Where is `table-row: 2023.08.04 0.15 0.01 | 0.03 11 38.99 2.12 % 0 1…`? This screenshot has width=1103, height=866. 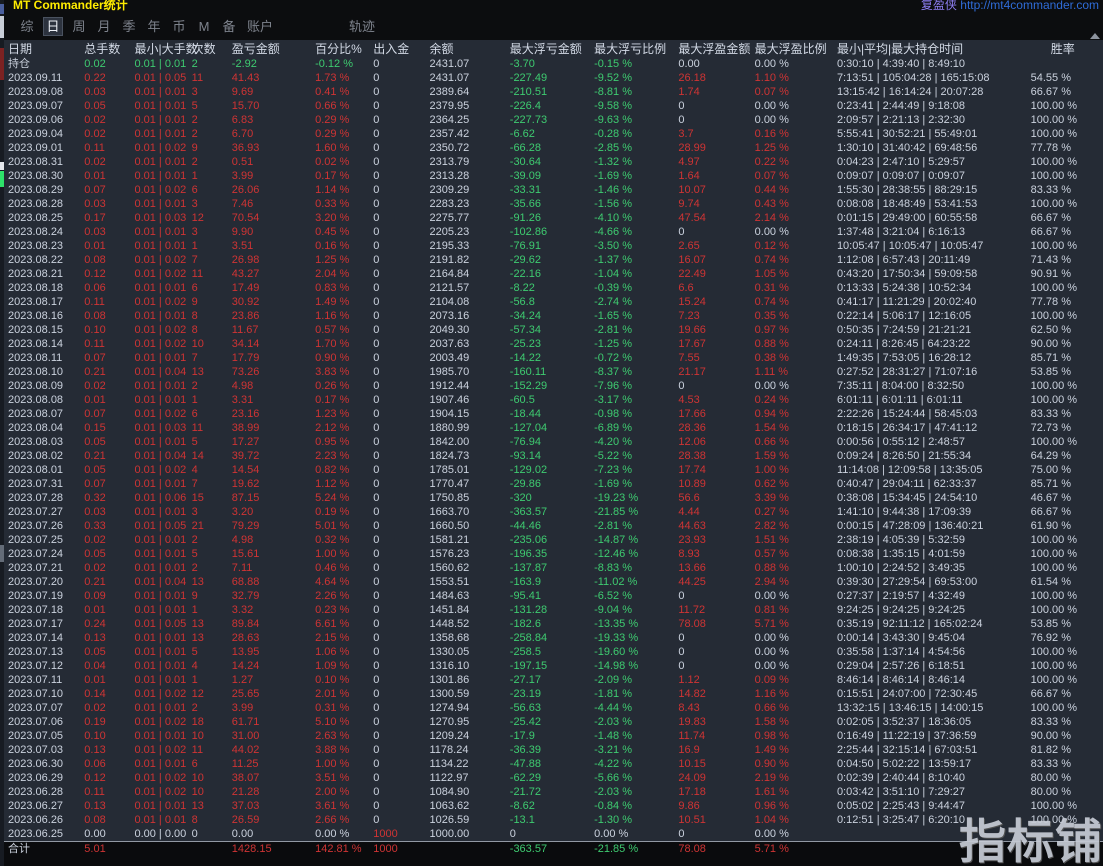 table-row: 2023.08.04 0.15 0.01 | 0.03 11 38.99 2.12 % 0 1… is located at coordinates (553, 428).